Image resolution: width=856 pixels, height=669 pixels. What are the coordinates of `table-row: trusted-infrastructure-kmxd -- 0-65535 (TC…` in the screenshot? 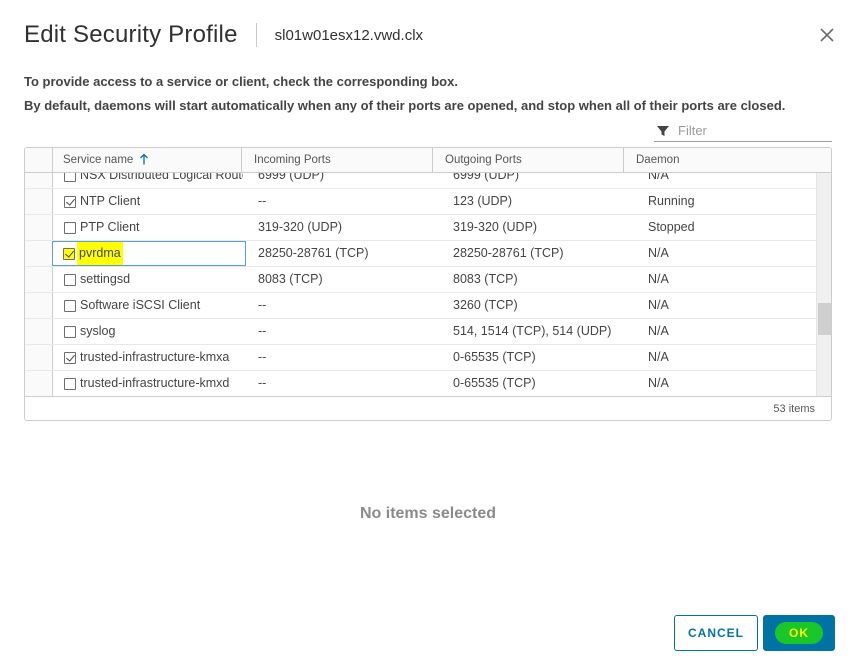 It's located at (420, 383).